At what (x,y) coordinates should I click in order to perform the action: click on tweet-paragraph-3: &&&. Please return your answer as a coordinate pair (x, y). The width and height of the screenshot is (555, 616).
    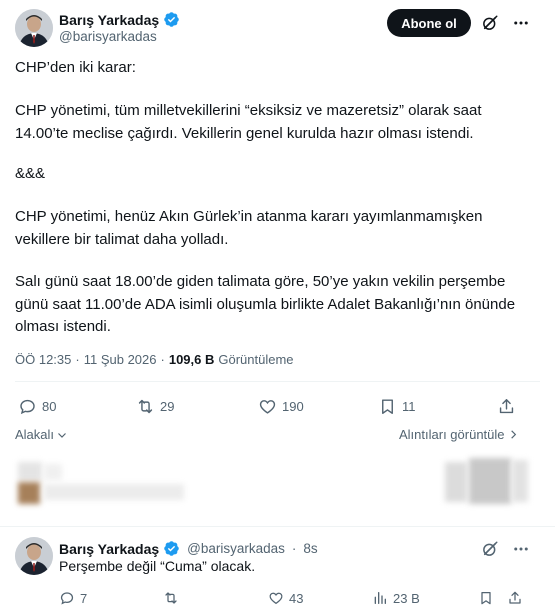
    Looking at the image, I should click on (30, 173).